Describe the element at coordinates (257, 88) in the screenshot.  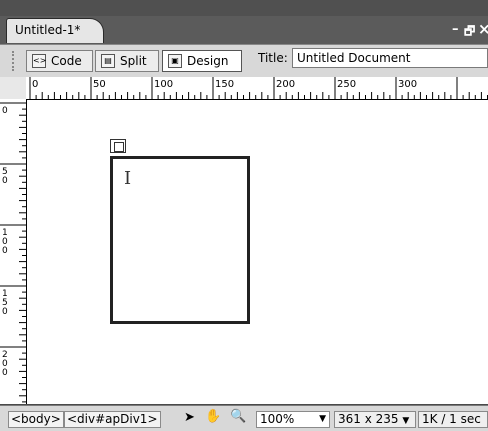
I see `horizontal-ruler: 0 50 100 150 200 250 300` at that location.